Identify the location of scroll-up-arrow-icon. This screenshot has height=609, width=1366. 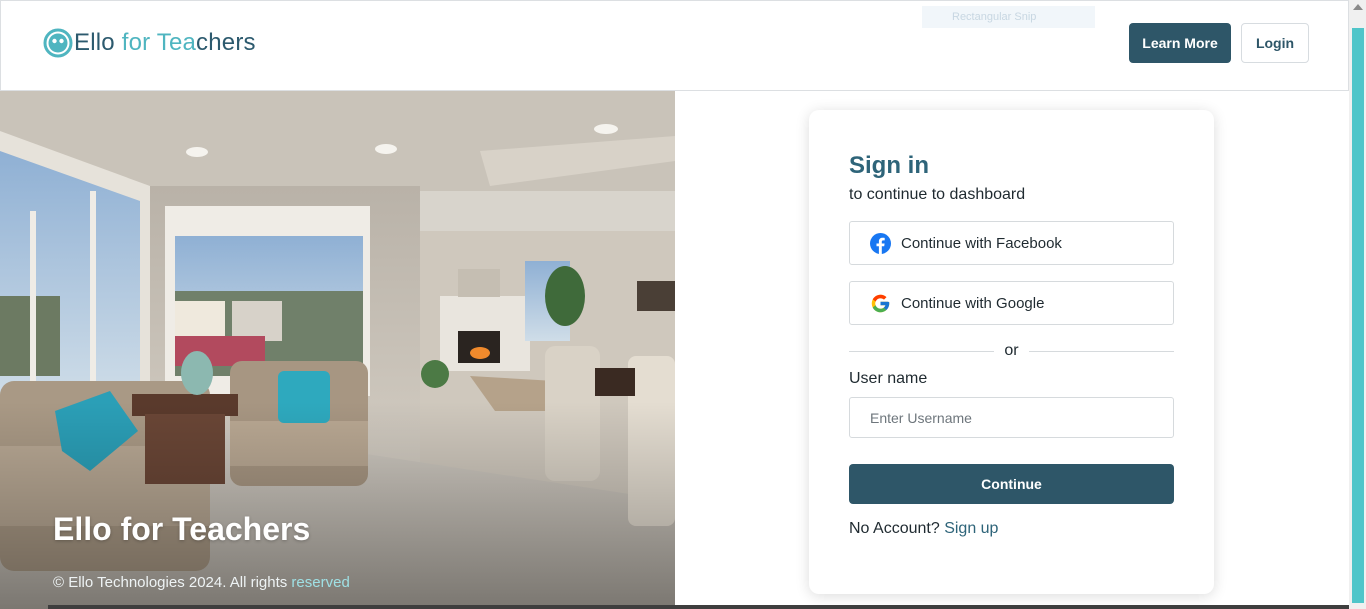
(1358, 7).